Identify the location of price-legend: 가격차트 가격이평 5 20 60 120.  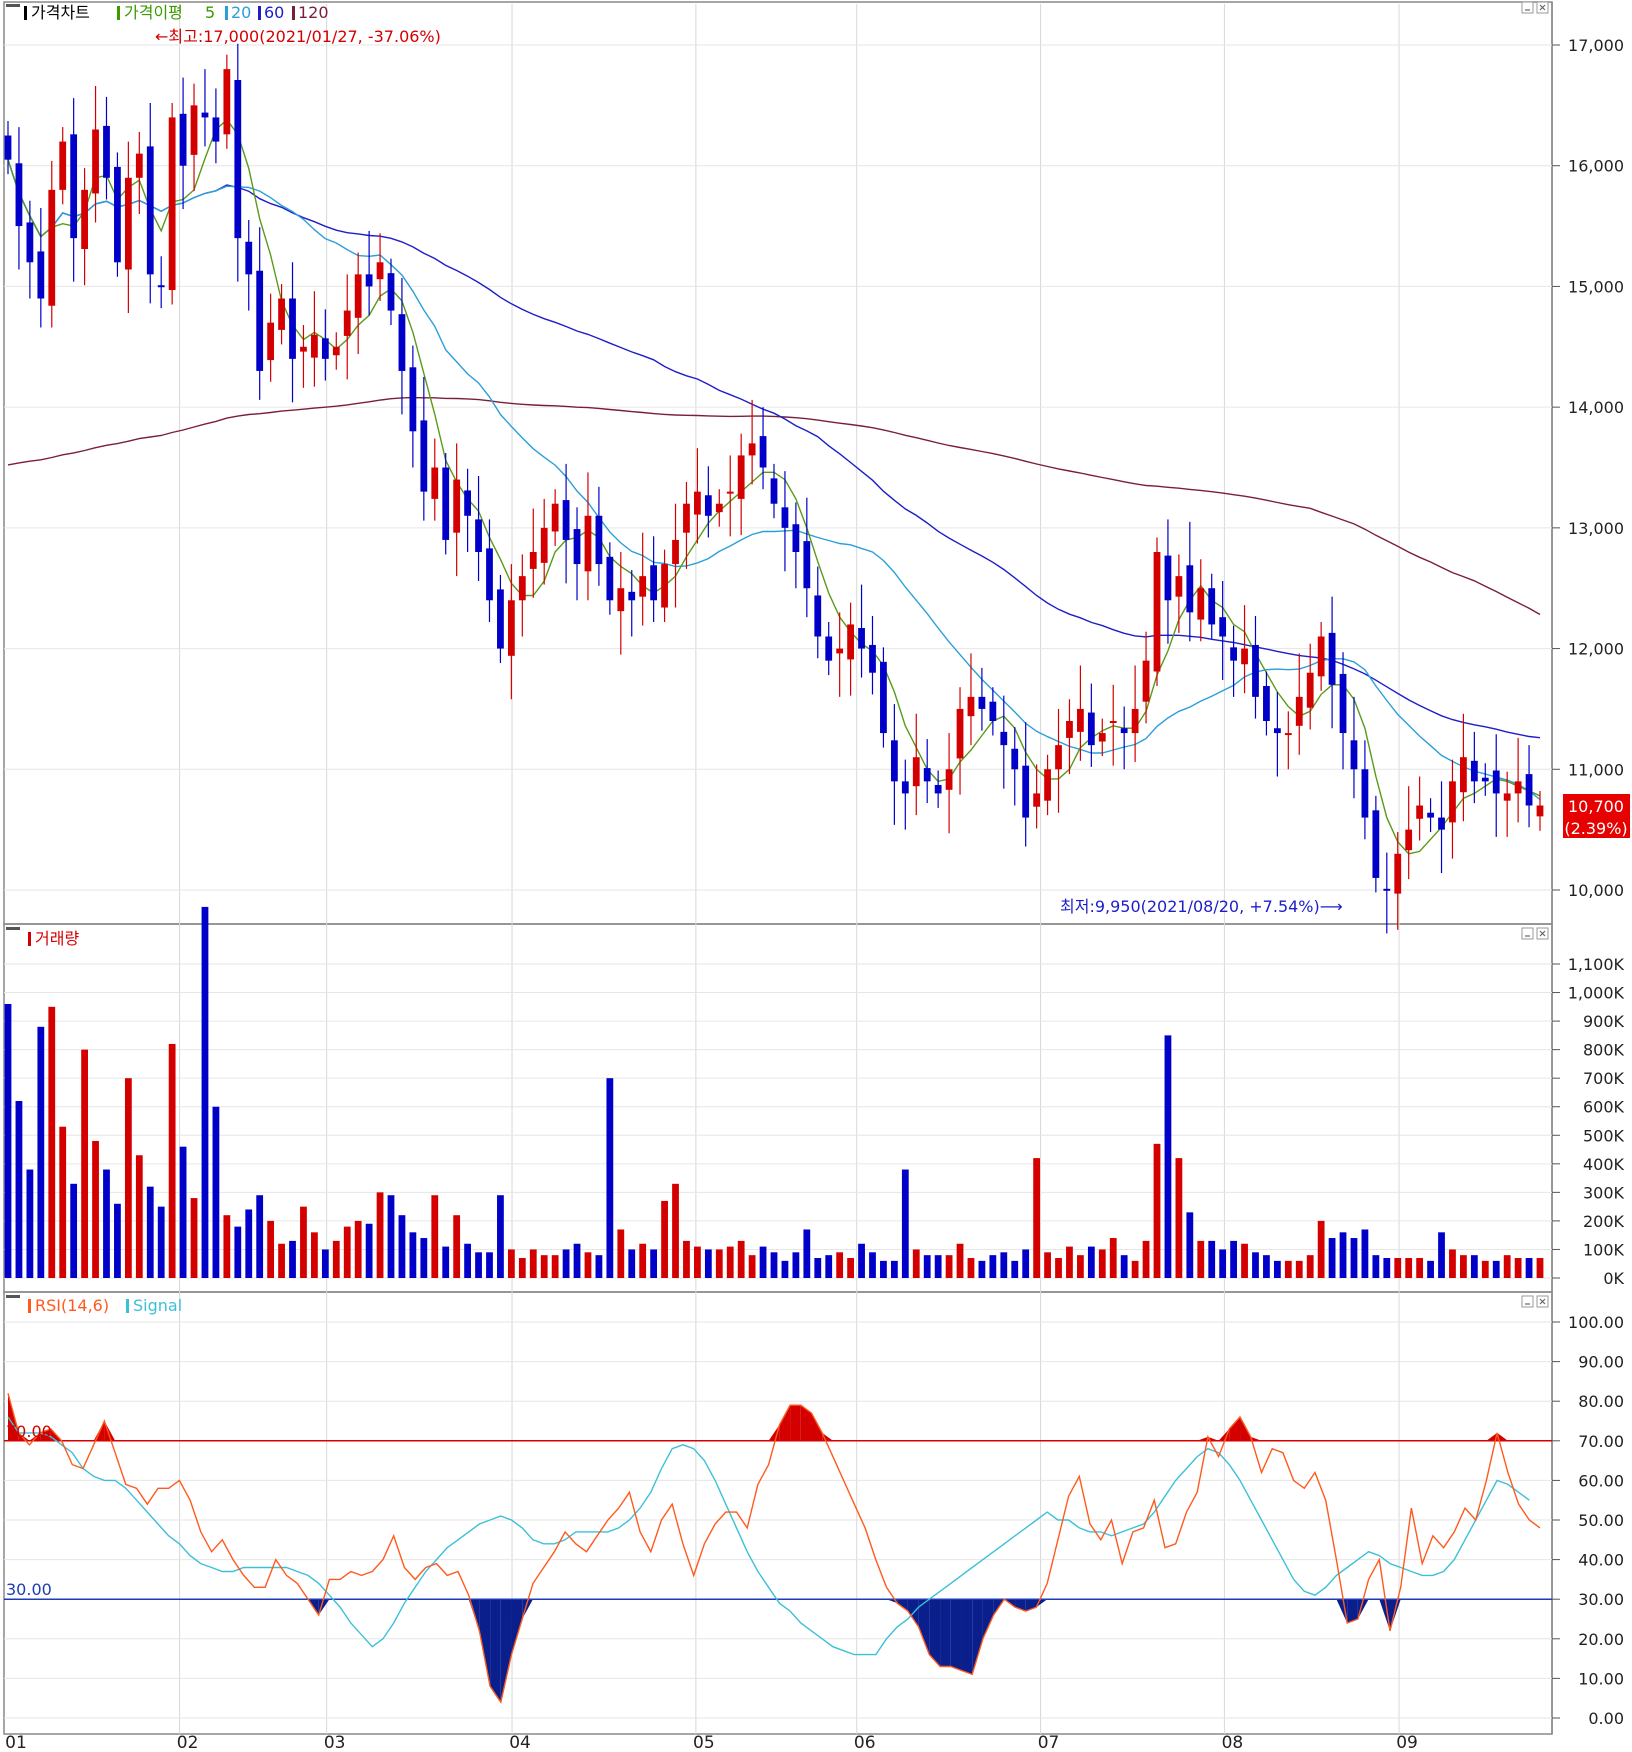
(167, 12).